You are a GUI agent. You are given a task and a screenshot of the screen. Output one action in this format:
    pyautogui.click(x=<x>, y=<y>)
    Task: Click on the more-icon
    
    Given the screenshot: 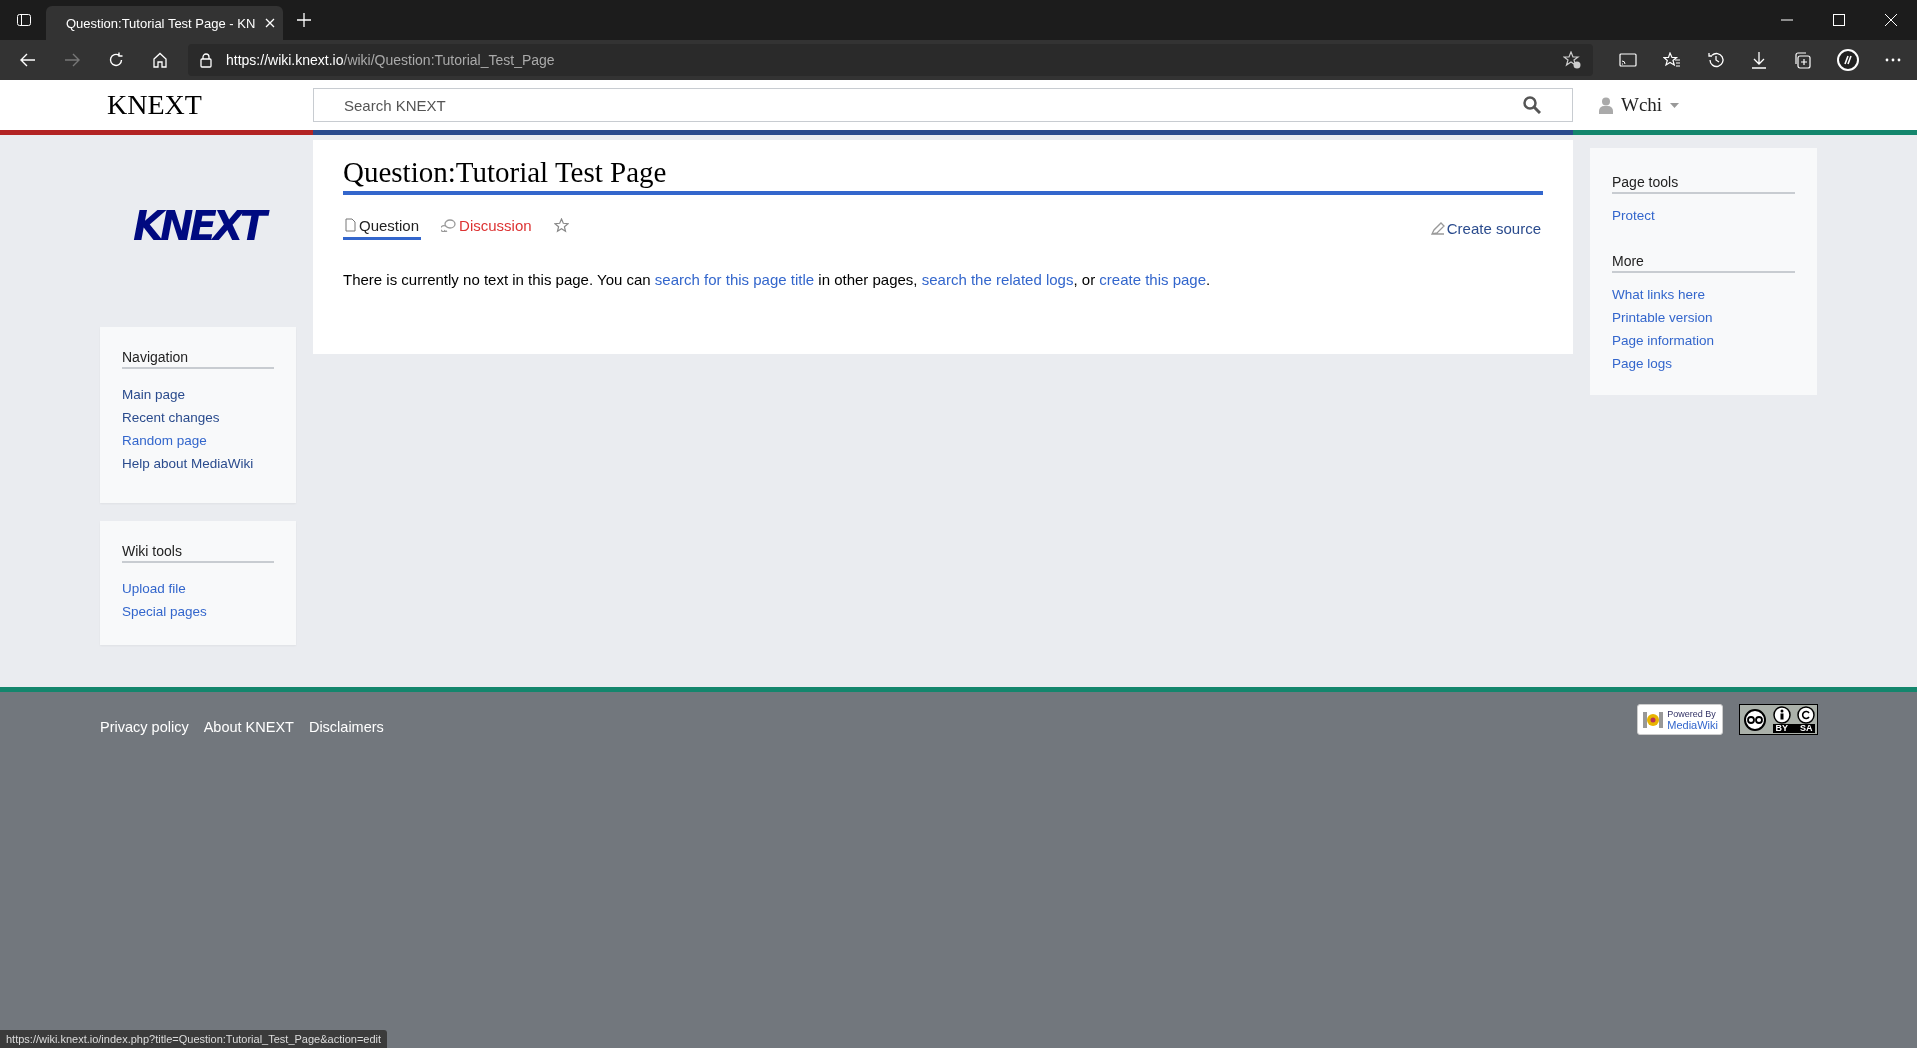 What is the action you would take?
    pyautogui.click(x=1893, y=60)
    